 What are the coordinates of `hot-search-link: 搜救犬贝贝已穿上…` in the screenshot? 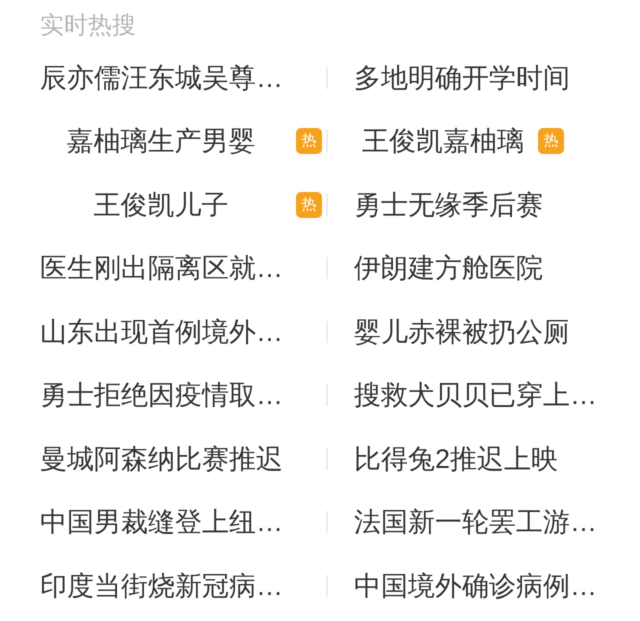 It's located at (475, 395).